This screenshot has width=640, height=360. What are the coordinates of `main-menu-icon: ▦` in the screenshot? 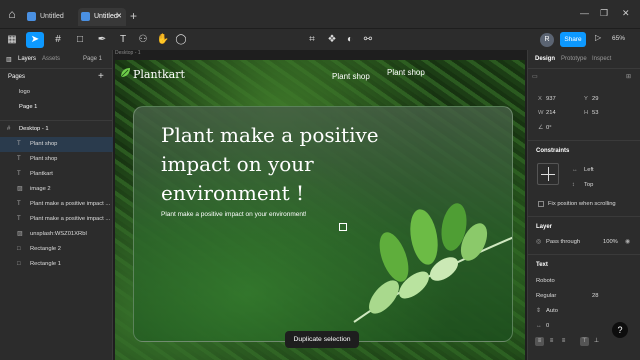 It's located at (12, 40).